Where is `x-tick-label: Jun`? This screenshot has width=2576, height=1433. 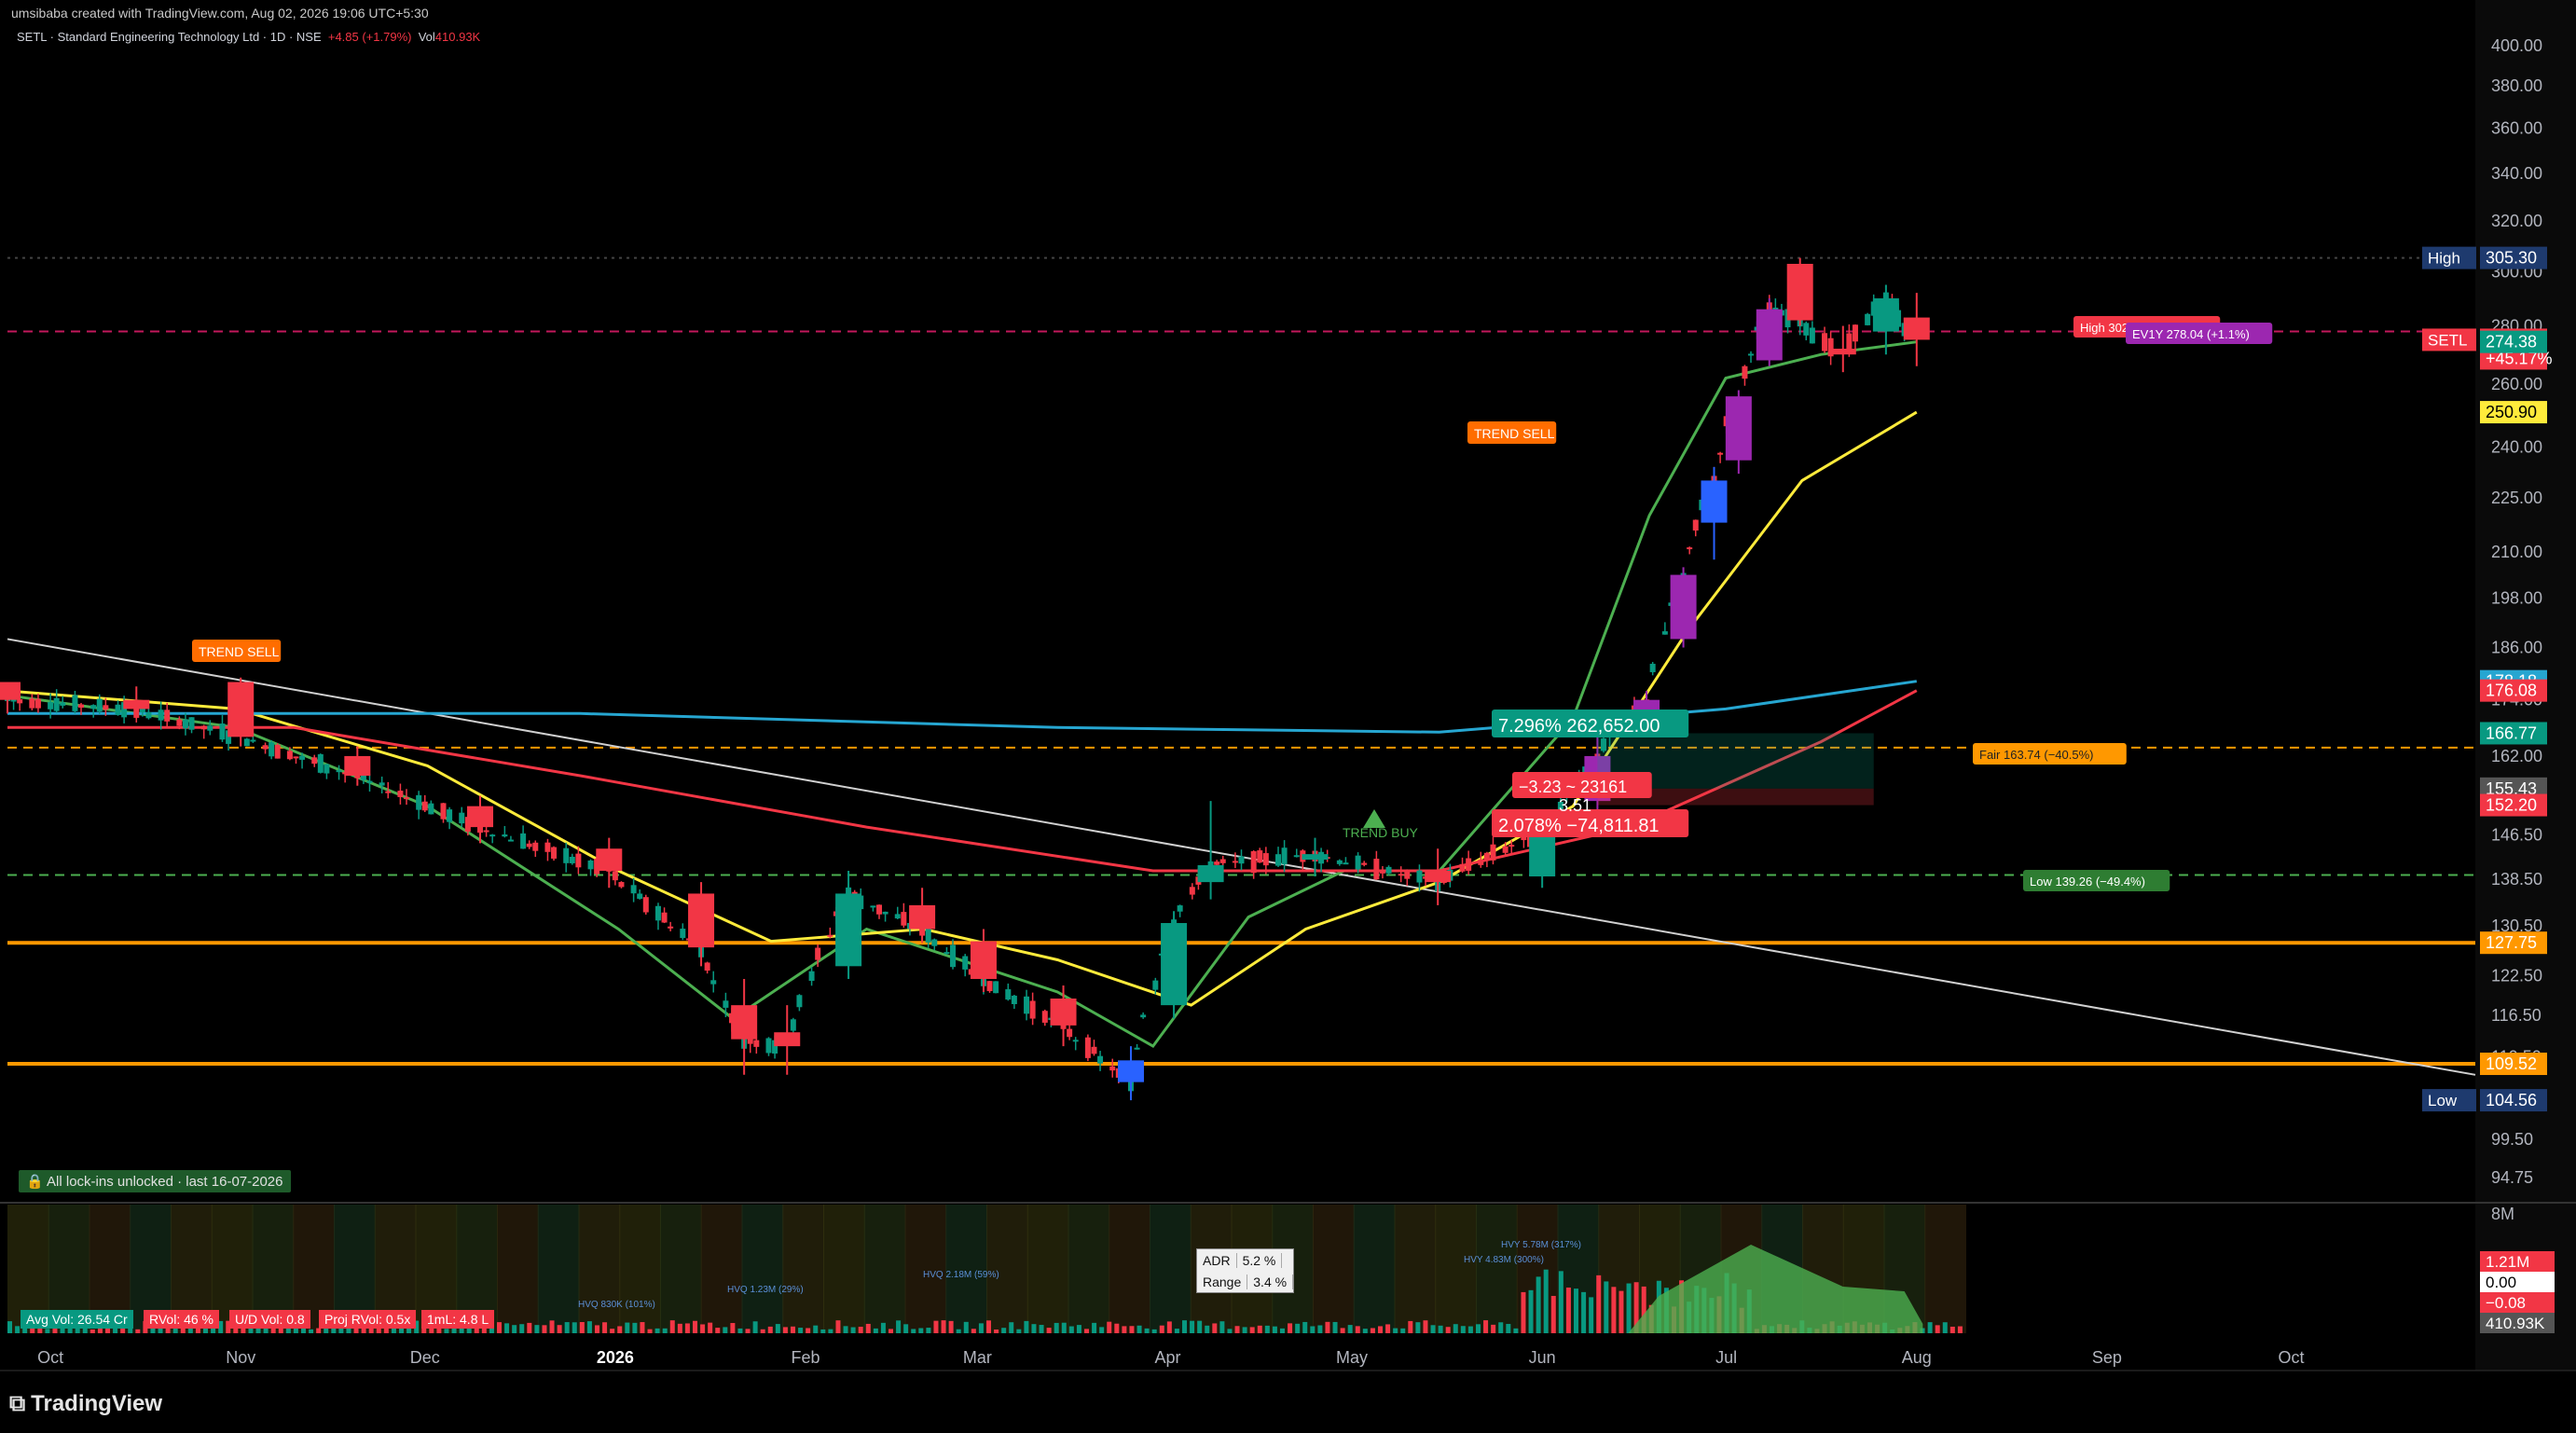 x-tick-label: Jun is located at coordinates (1543, 1358).